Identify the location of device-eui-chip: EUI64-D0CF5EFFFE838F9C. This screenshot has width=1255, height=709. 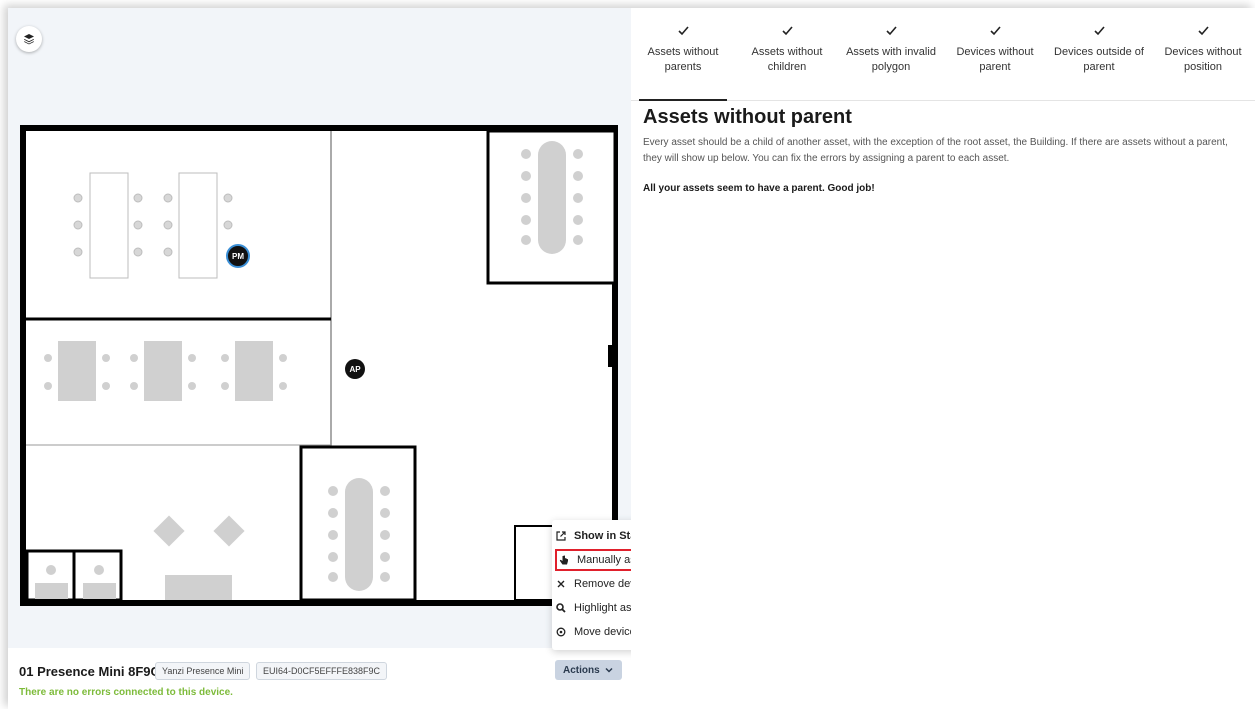
(322, 671).